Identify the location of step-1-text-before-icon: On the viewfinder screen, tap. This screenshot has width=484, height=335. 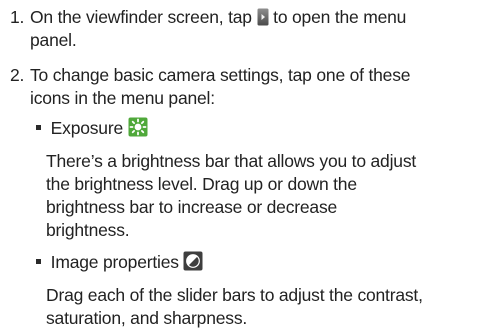
(141, 17).